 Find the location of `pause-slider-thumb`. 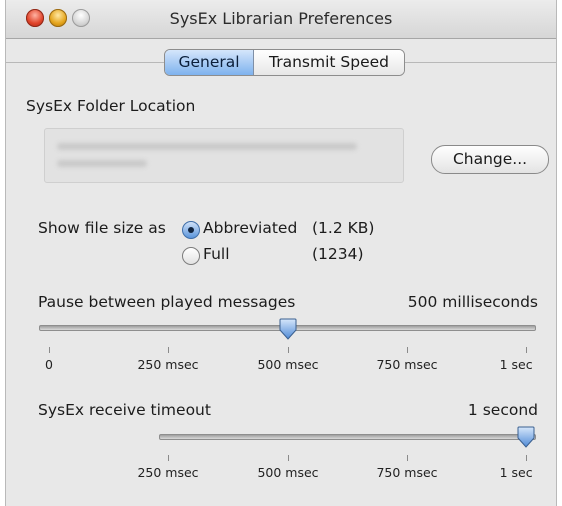

pause-slider-thumb is located at coordinates (288, 329).